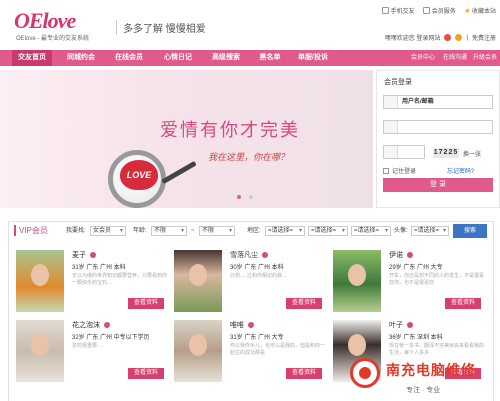 Image resolution: width=500 pixels, height=401 pixels. What do you see at coordinates (404, 152) in the screenshot?
I see `captcha-input` at bounding box center [404, 152].